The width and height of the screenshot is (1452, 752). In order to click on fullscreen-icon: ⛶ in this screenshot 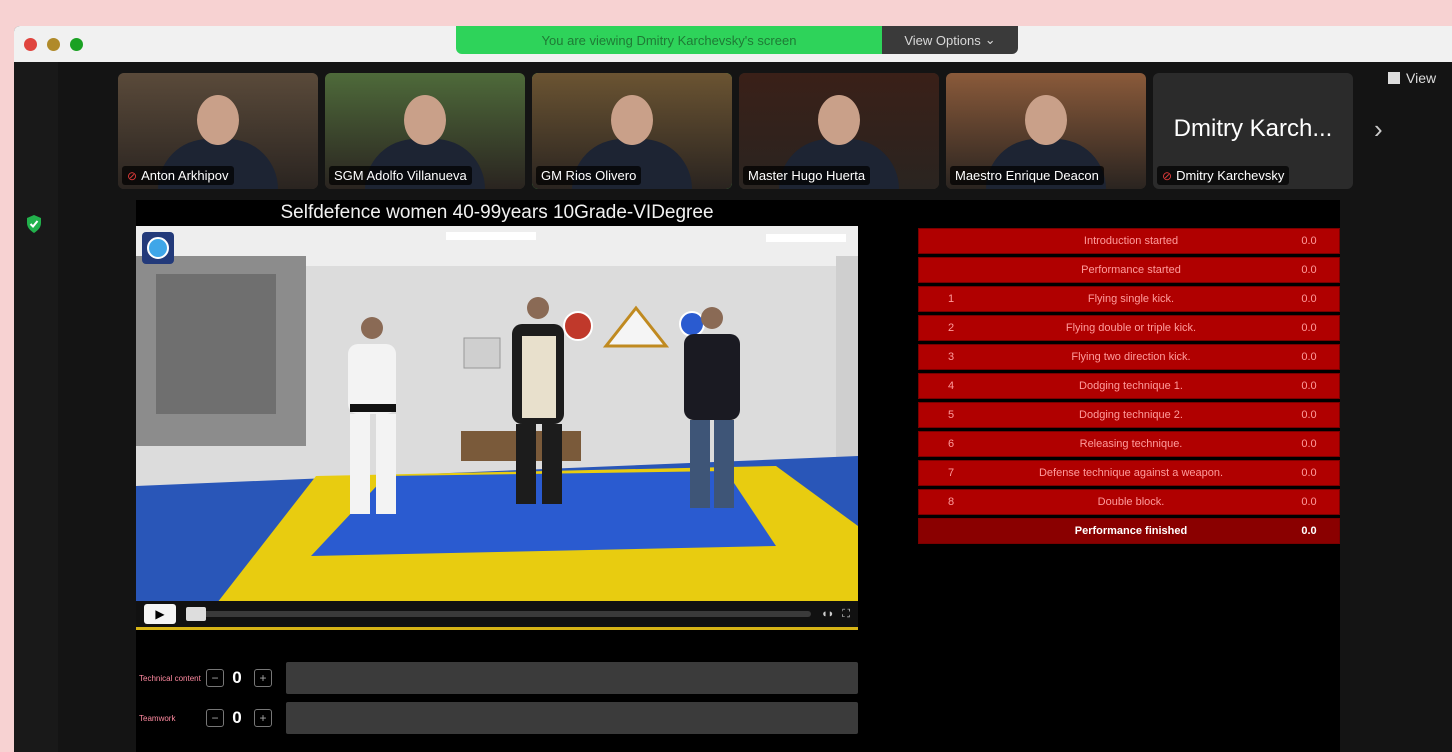, I will do `click(846, 614)`.